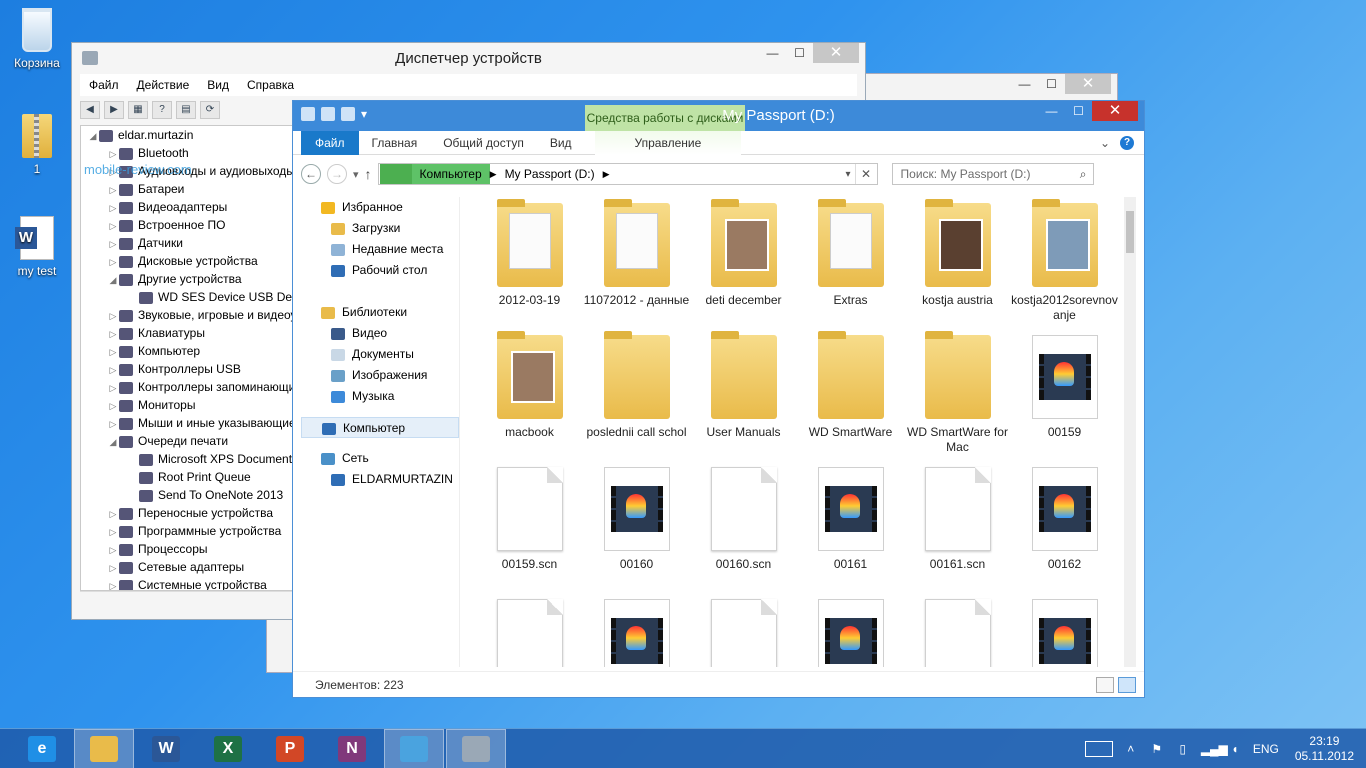 The width and height of the screenshot is (1366, 768). Describe the element at coordinates (636, 399) in the screenshot. I see `file-item: poslednii call schol` at that location.